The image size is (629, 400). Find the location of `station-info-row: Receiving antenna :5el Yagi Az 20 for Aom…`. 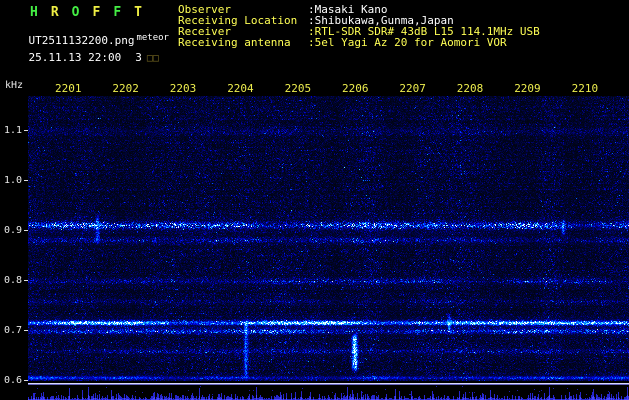

station-info-row: Receiving antenna :5el Yagi Az 20 for Aom… is located at coordinates (359, 42).